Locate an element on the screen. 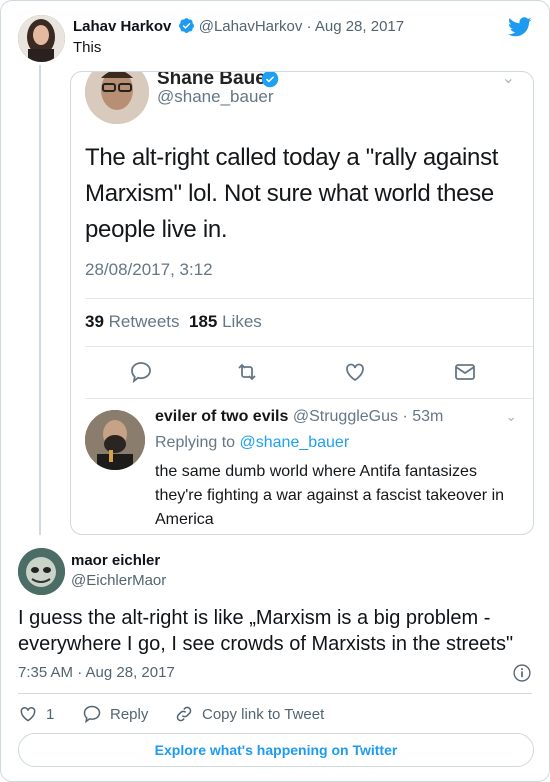 This screenshot has width=550, height=782. author-handle: @LahavHarkov is located at coordinates (251, 26).